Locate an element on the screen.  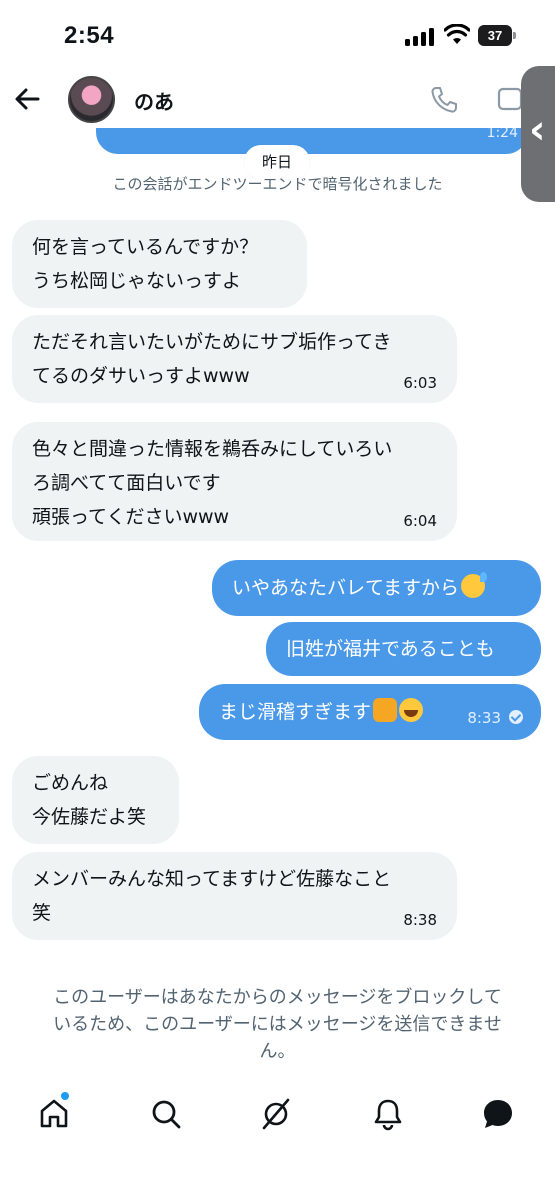
message-line: 何を言っているんですか？ is located at coordinates (145, 247).